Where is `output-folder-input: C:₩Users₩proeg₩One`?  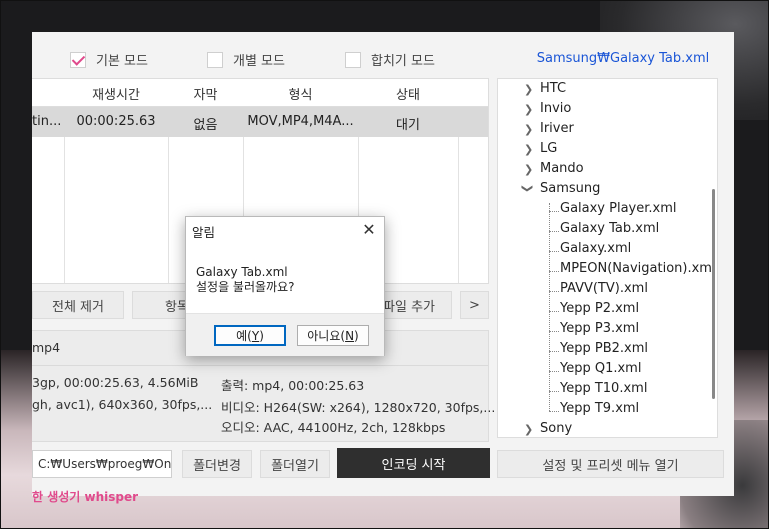 output-folder-input: C:₩Users₩proeg₩One is located at coordinates (102, 464).